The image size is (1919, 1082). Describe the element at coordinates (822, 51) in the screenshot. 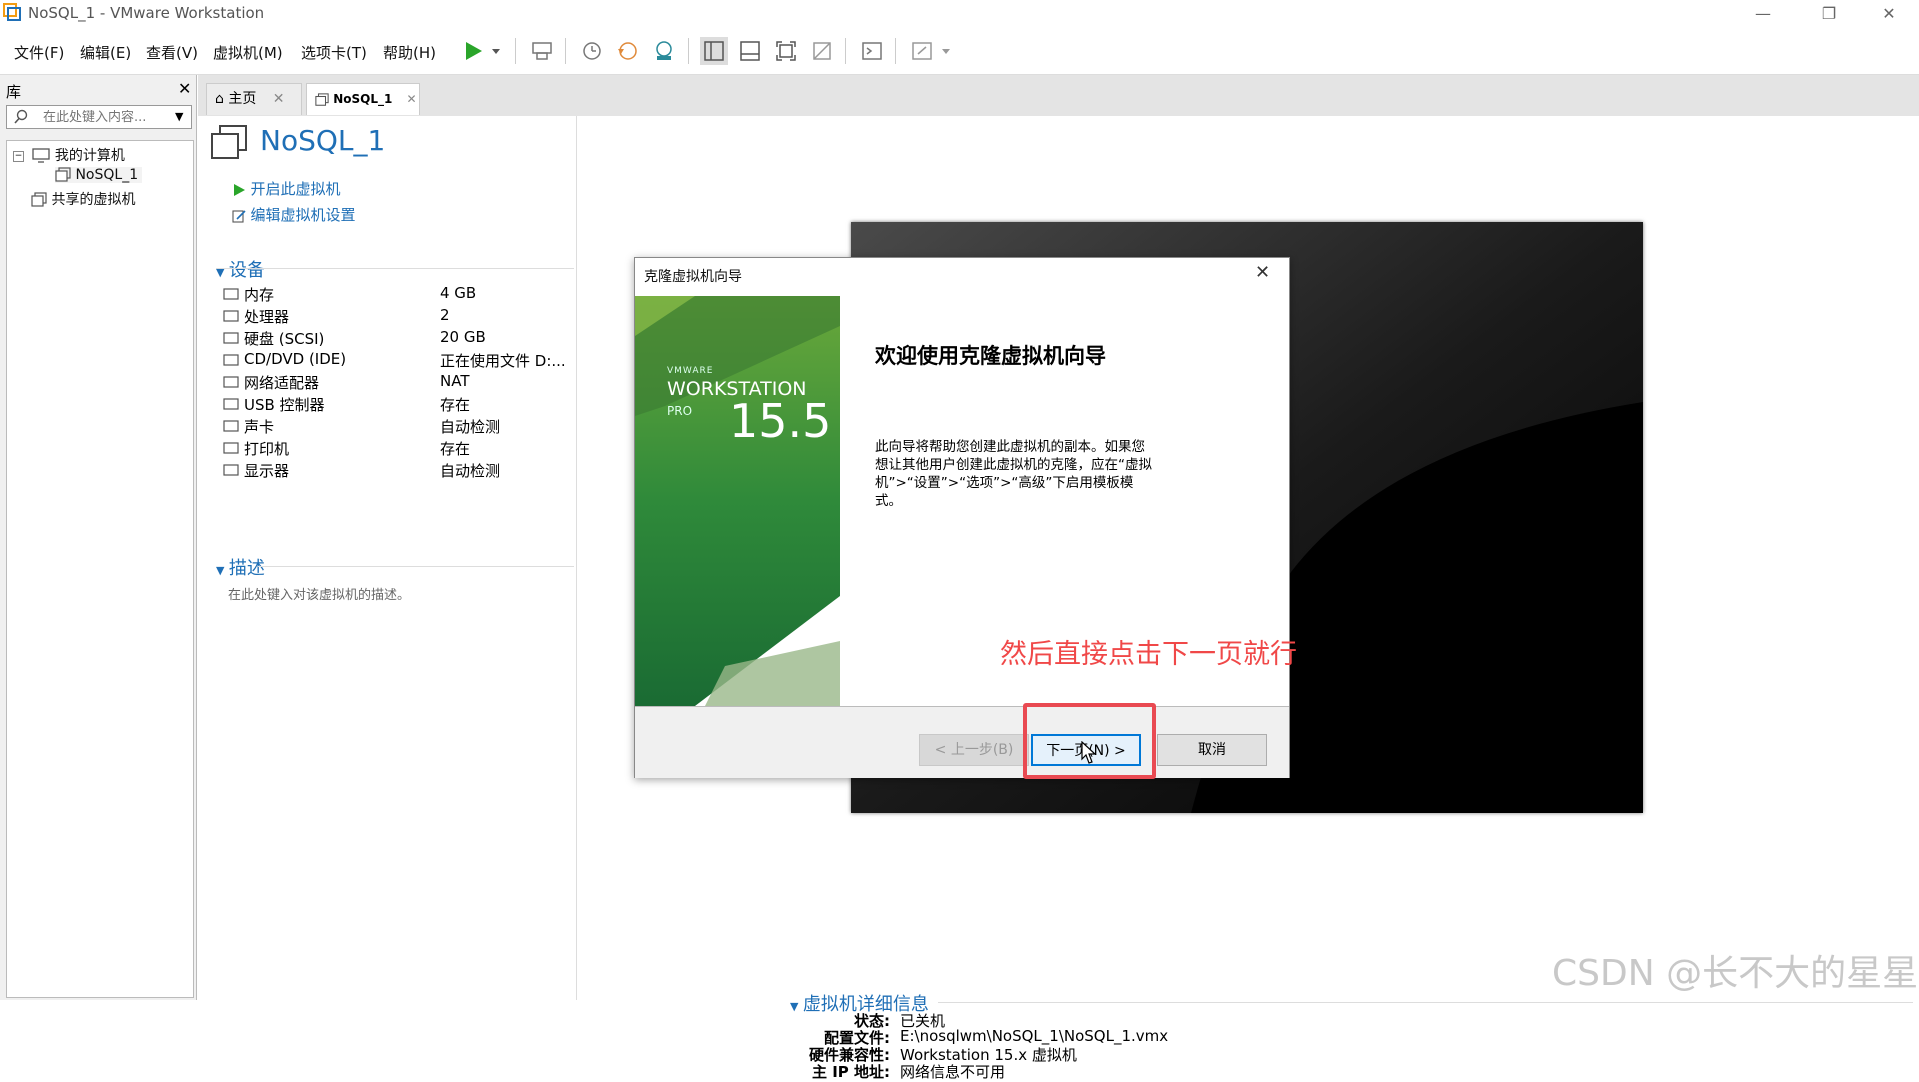

I see `unity-icon` at that location.